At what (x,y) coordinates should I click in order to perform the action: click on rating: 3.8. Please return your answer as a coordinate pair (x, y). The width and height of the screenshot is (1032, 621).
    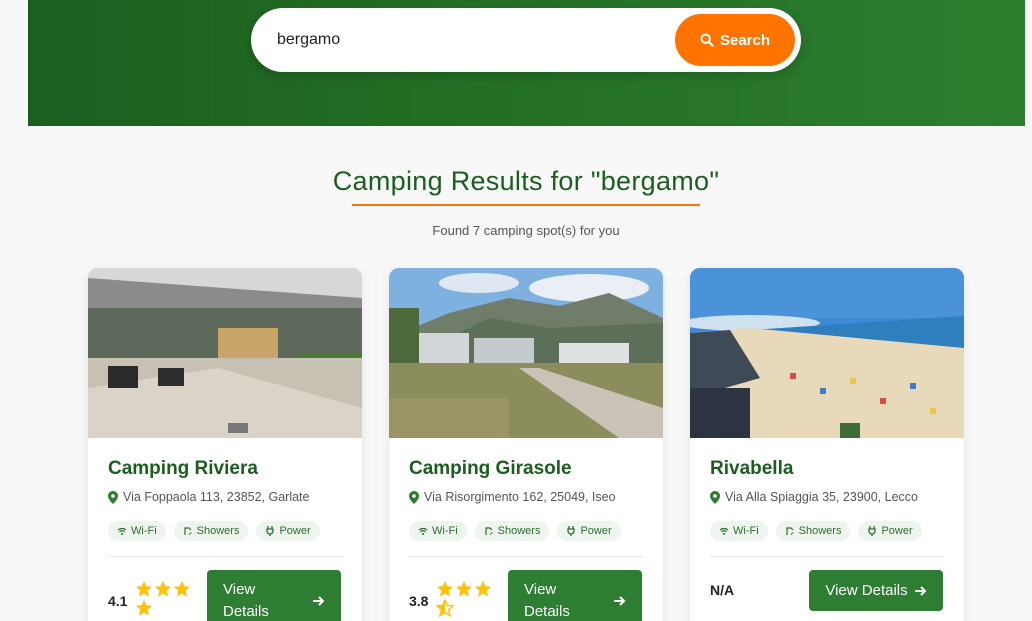
    Looking at the image, I should click on (451, 598).